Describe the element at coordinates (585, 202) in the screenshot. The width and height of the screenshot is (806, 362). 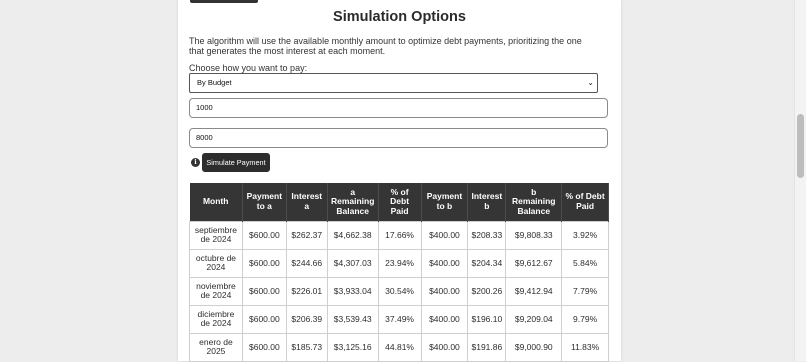
I see `header-pct-paid-b: % of Debt Paid` at that location.